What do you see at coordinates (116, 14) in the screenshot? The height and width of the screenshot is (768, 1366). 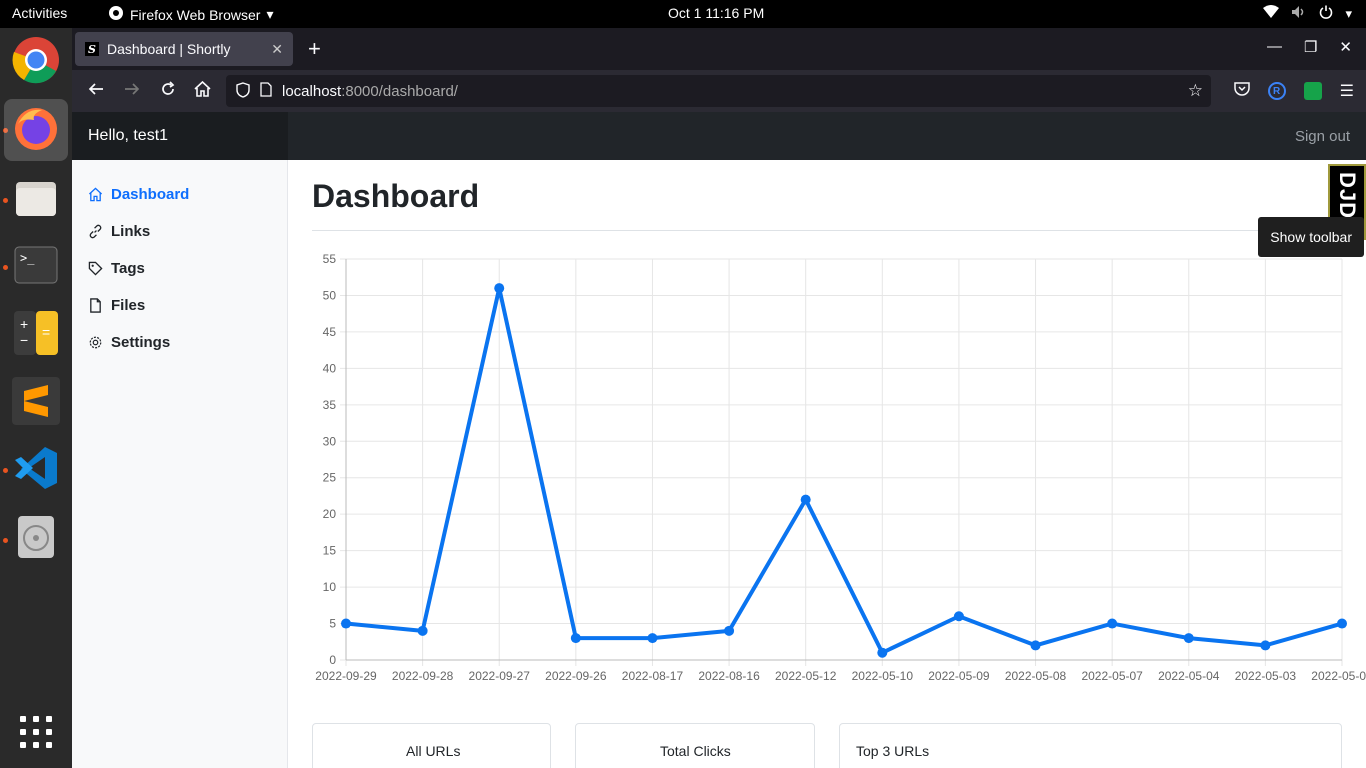 I see `firefox-small-icon` at bounding box center [116, 14].